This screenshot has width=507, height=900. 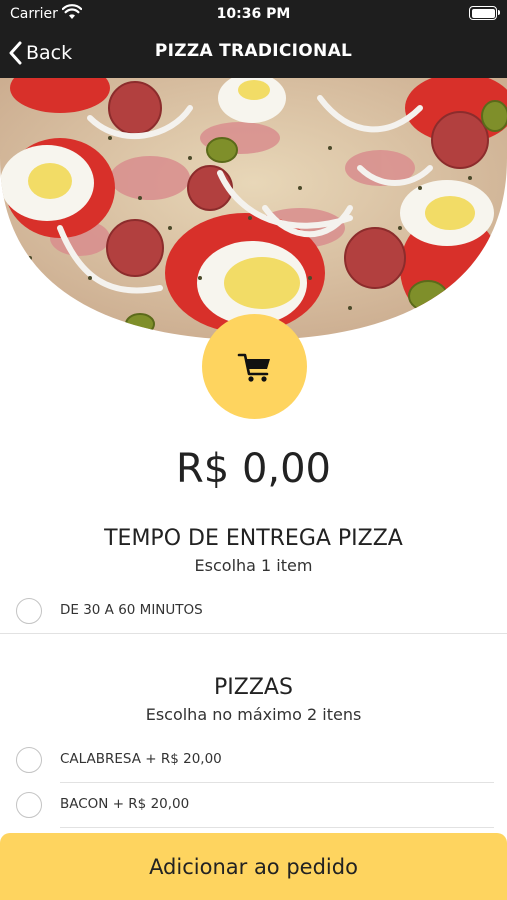 I want to click on option-group-subtitle-pizzas: Escolha no máximo 2 itens, so click(x=253, y=714).